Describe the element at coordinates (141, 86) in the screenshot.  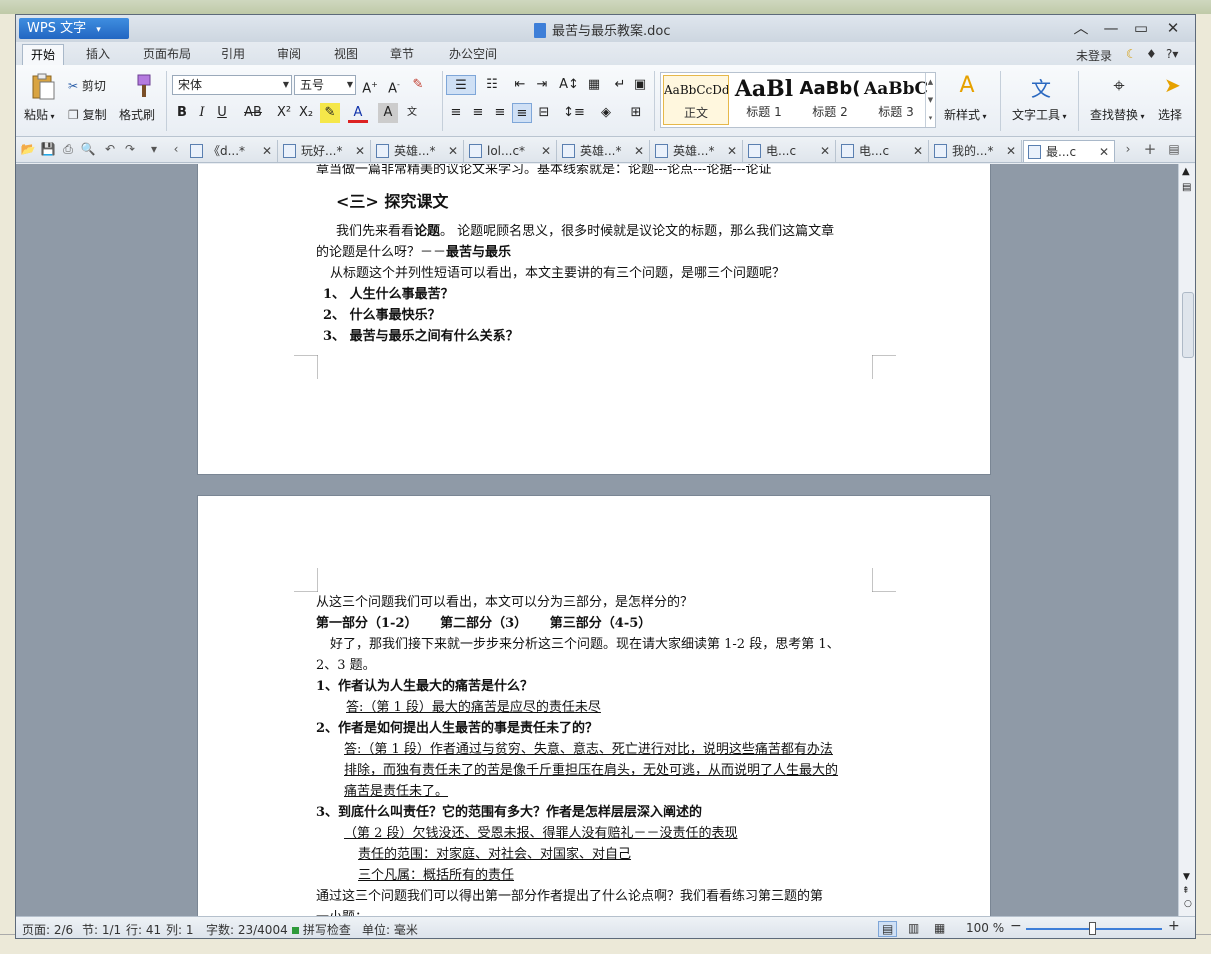
I see `format-painter-icon` at that location.